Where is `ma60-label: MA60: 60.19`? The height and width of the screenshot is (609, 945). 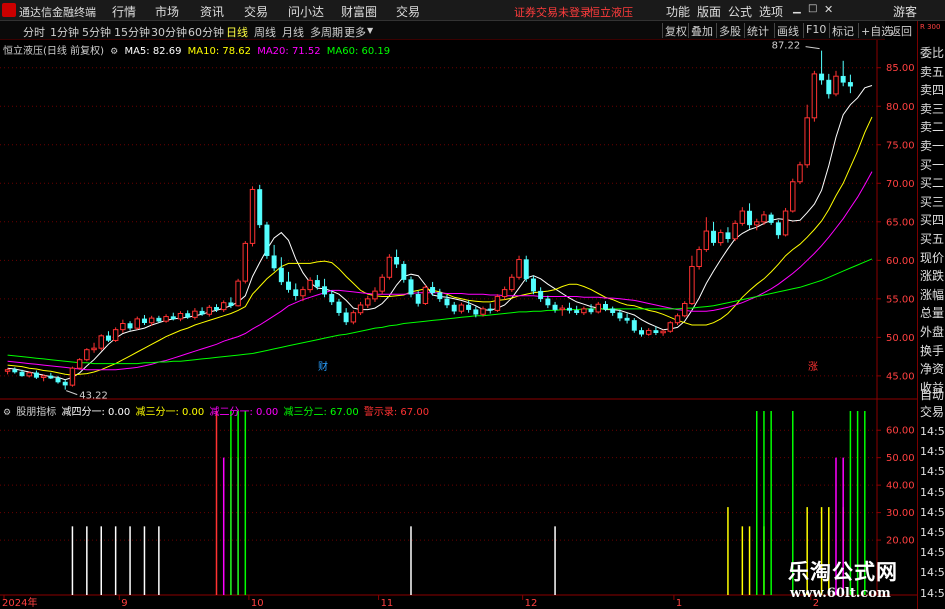 ma60-label: MA60: 60.19 is located at coordinates (358, 51).